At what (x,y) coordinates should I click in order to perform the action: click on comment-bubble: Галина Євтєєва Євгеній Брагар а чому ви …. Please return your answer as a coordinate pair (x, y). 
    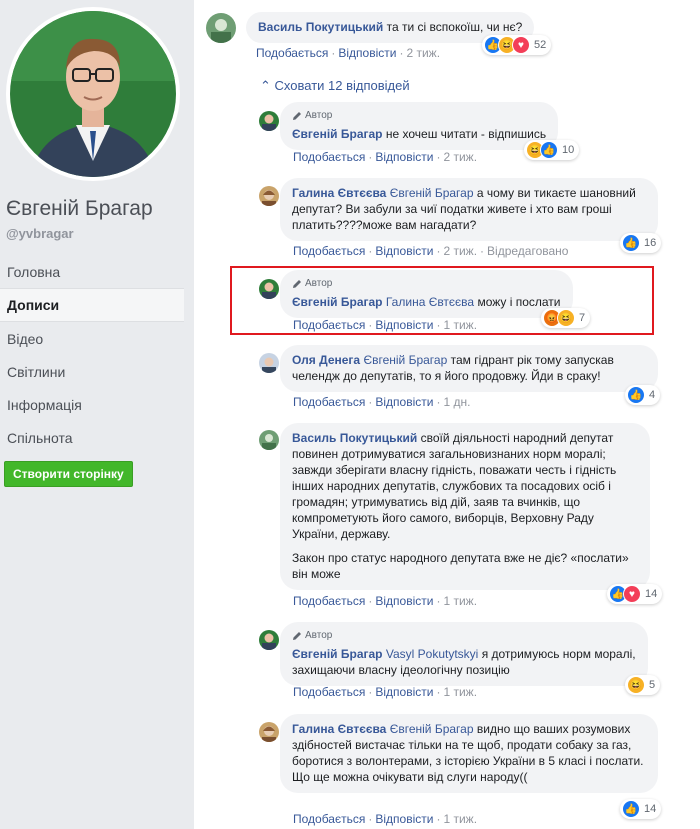
    Looking at the image, I should click on (469, 209).